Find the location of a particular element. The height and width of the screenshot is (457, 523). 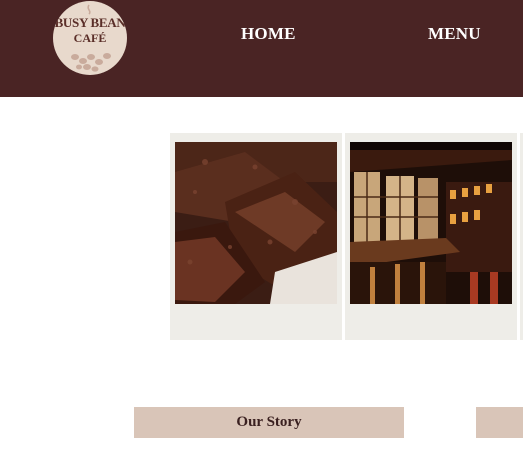

our-story-section-bar: Our Story is located at coordinates (269, 422).